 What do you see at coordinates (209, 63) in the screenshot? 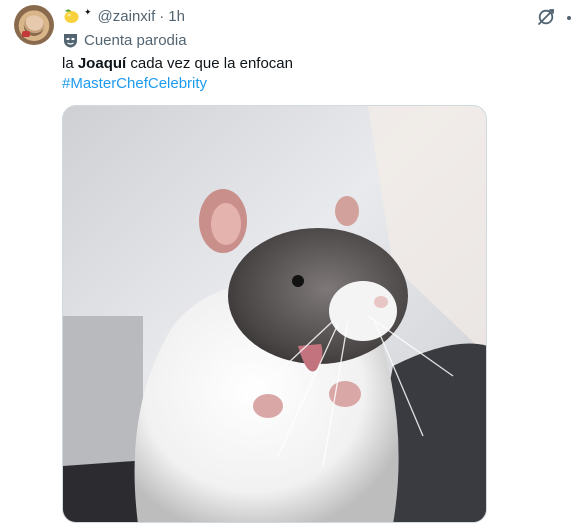
I see `text-suffix: cada vez que la enfocan` at bounding box center [209, 63].